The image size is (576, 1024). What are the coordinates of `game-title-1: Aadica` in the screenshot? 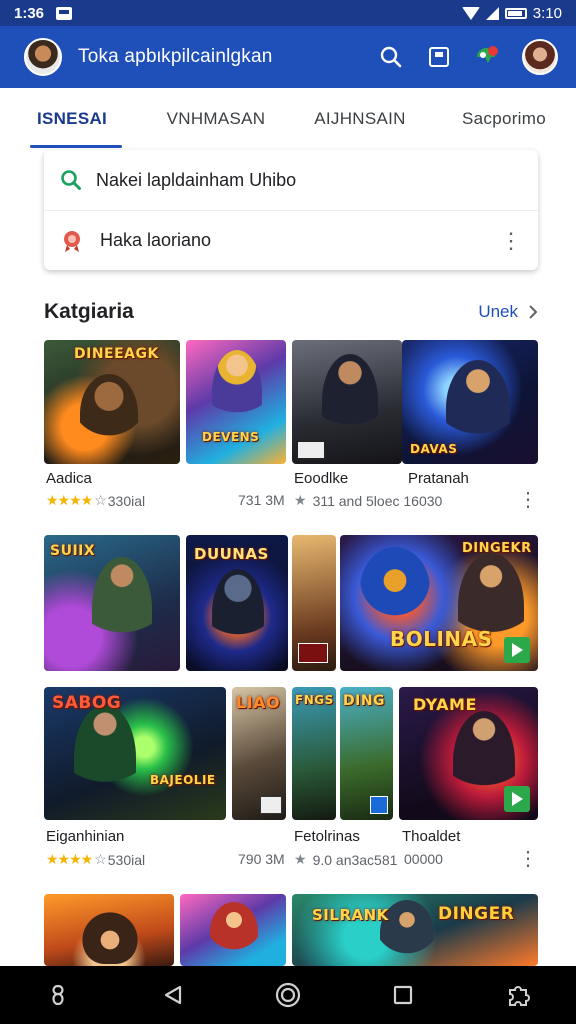 It's located at (69, 478).